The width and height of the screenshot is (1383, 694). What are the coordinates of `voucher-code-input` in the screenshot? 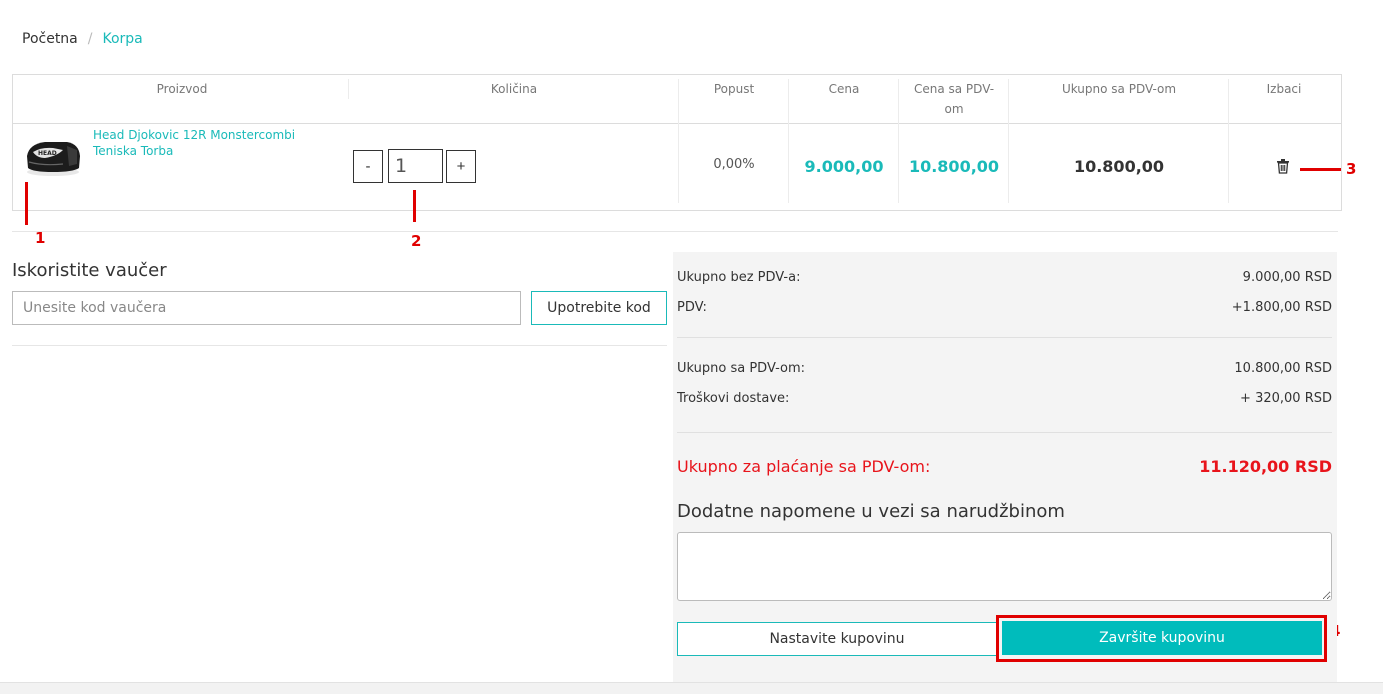 It's located at (266, 308).